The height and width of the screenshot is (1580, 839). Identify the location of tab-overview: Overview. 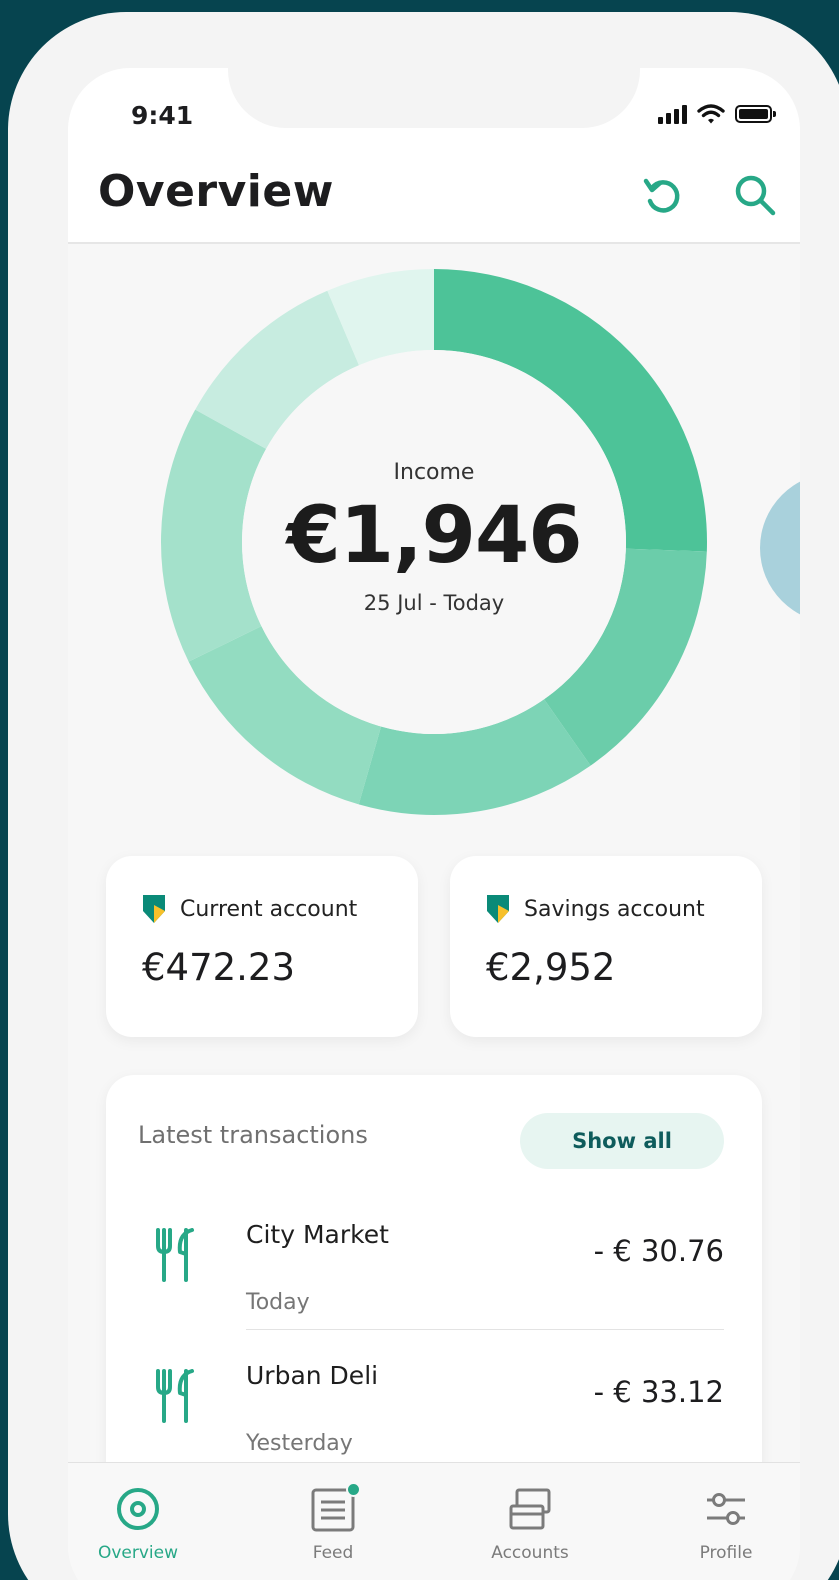
(138, 1522).